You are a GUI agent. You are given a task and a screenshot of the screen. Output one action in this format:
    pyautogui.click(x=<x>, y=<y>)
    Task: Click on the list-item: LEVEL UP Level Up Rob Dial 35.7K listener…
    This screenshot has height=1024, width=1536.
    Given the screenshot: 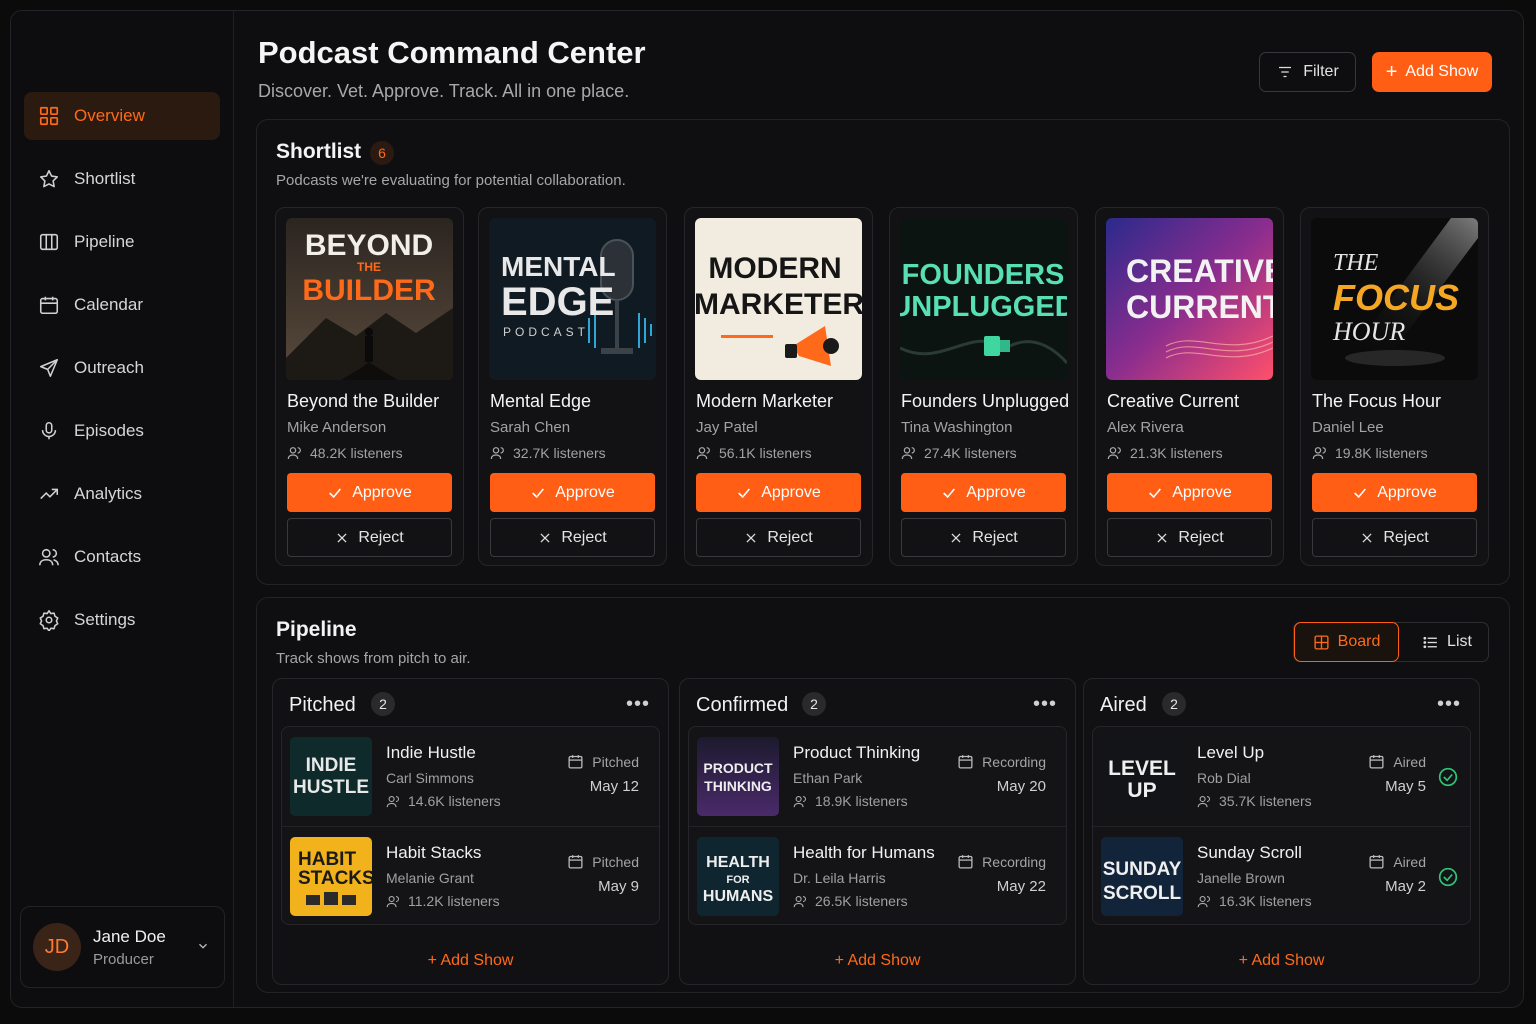 What is the action you would take?
    pyautogui.click(x=1281, y=776)
    